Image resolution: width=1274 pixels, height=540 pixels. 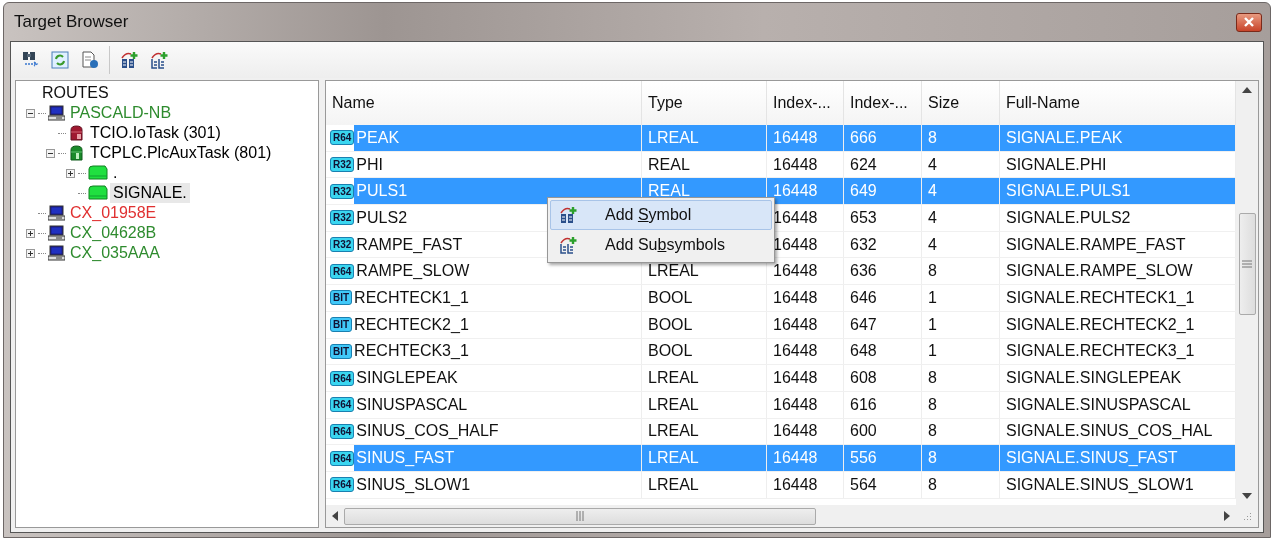 What do you see at coordinates (883, 458) in the screenshot?
I see `table-cell: 556` at bounding box center [883, 458].